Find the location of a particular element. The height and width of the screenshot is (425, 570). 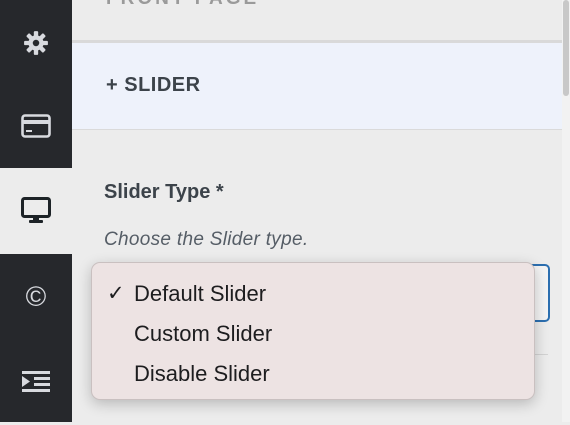

option-label: Default Slider is located at coordinates (200, 293).